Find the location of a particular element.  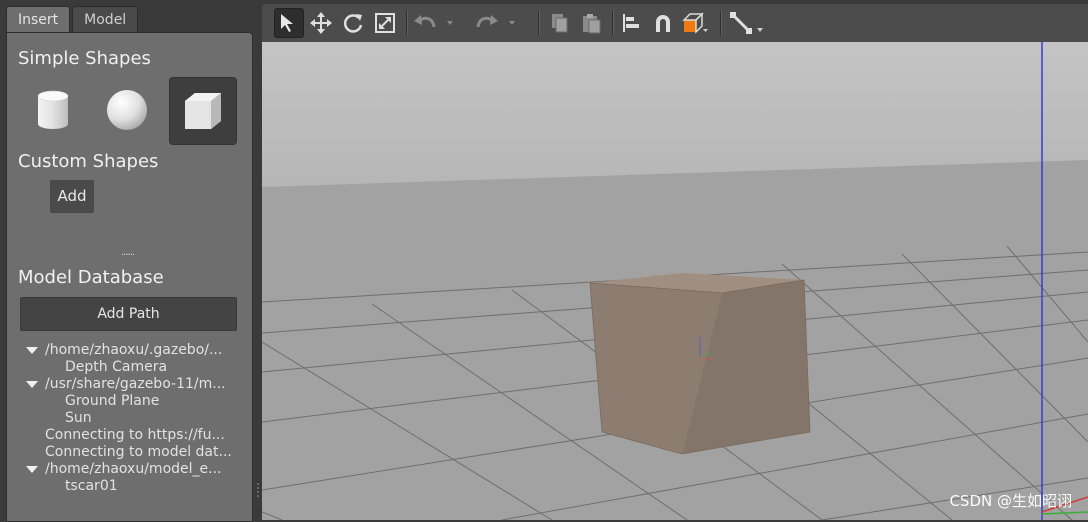

snap-icon is located at coordinates (663, 23).